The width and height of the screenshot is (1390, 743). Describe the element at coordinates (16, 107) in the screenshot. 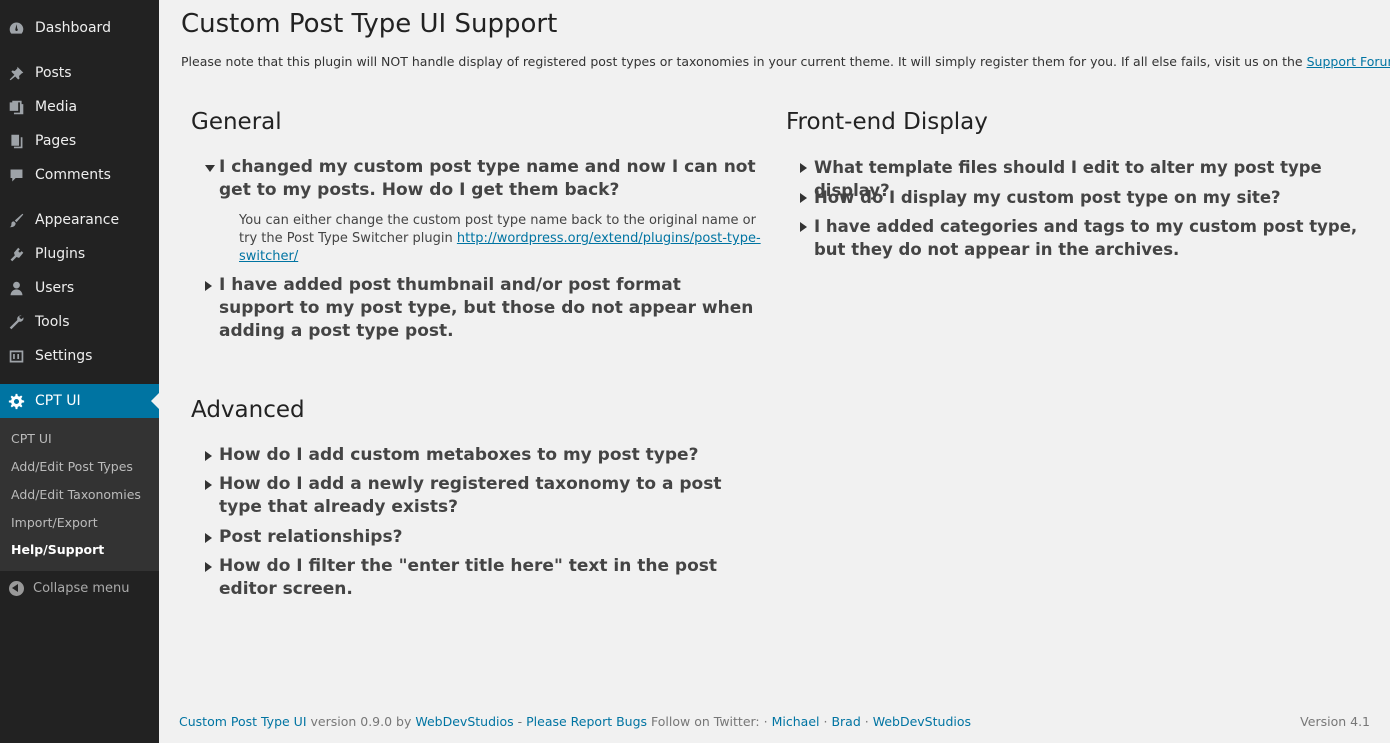

I see `media-icon` at that location.